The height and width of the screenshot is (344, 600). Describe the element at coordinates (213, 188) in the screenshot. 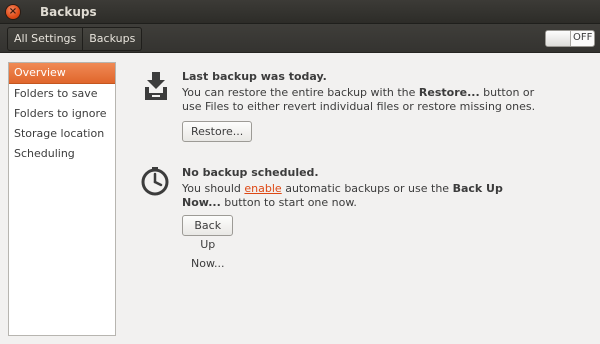

I see `schedule-text-part: You should` at that location.